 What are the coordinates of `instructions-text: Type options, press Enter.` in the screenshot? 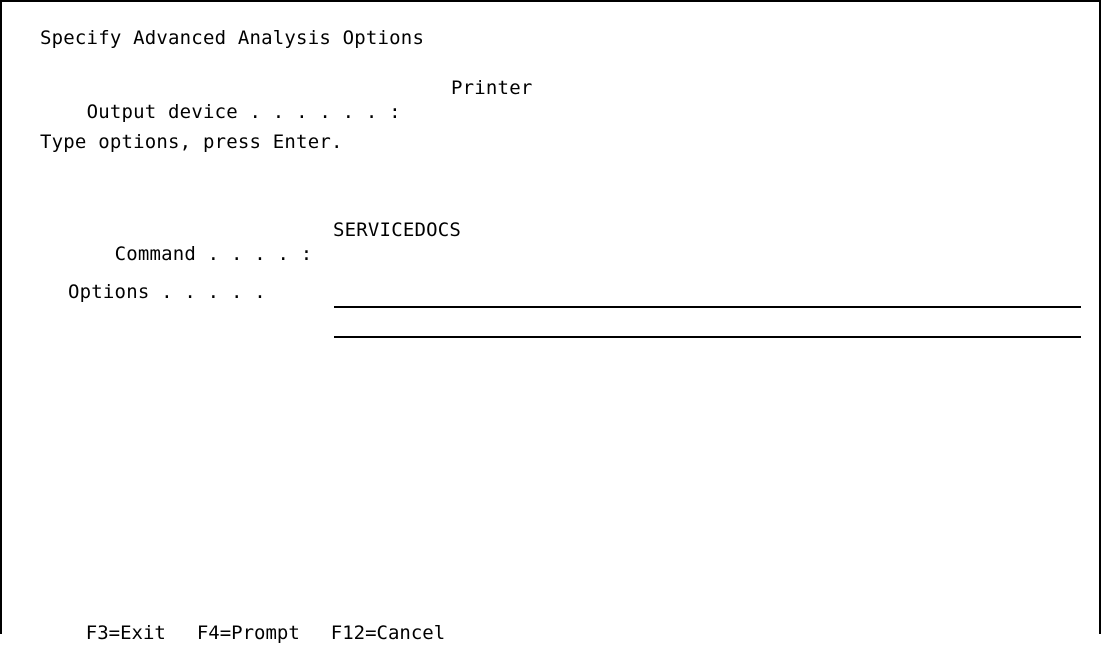 It's located at (191, 142).